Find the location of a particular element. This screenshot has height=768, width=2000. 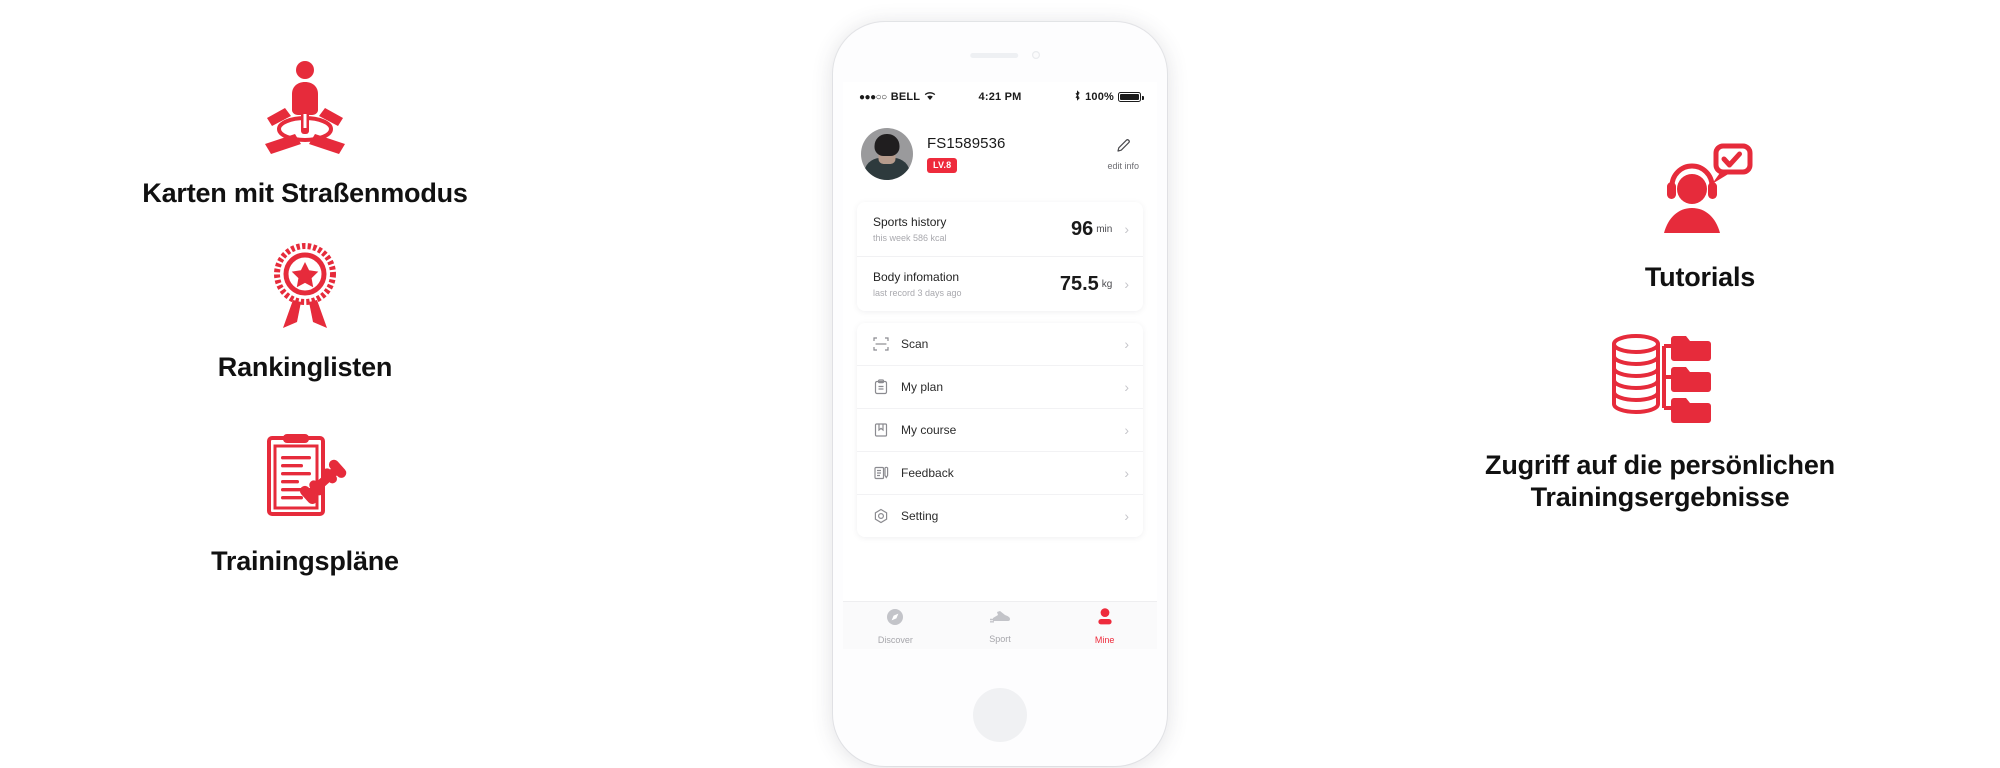

feature-training-plans: Trainingspläne is located at coordinates (305, 503).